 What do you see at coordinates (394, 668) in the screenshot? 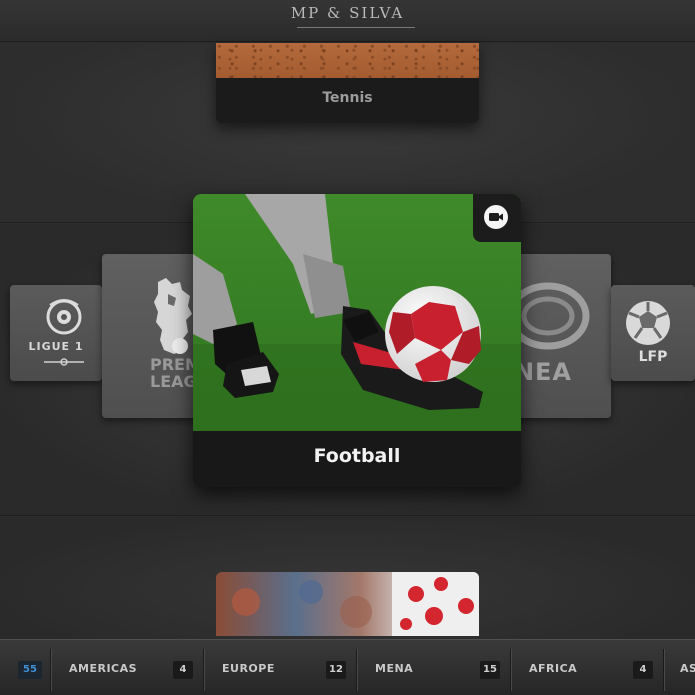
I see `nav-item-label: MENA` at bounding box center [394, 668].